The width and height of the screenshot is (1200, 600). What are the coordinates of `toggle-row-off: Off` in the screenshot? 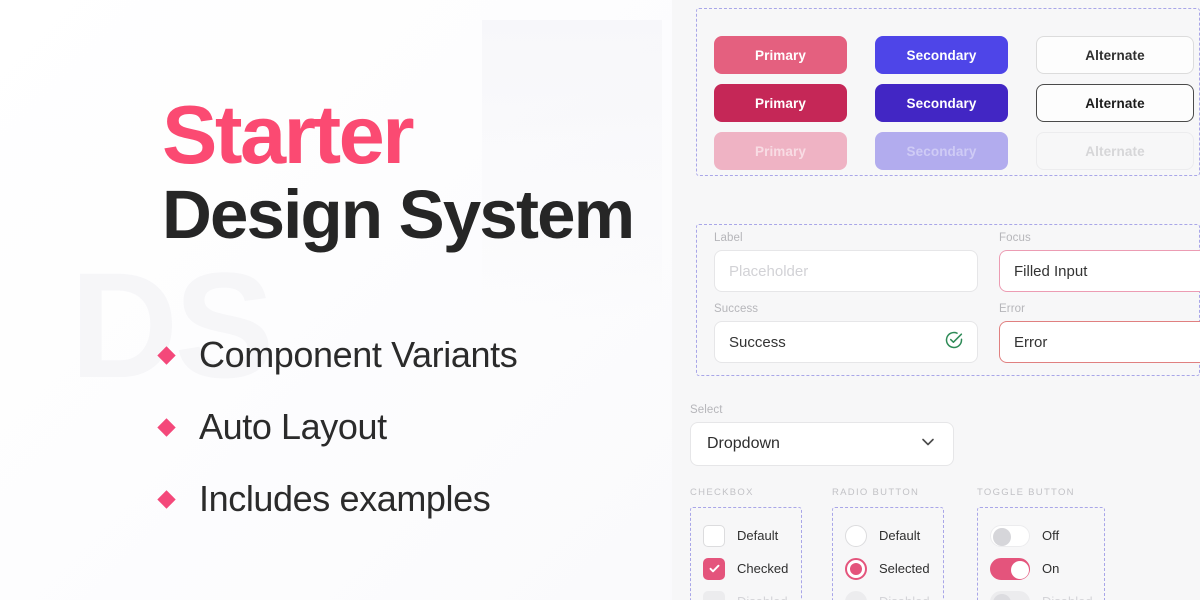 It's located at (1041, 535).